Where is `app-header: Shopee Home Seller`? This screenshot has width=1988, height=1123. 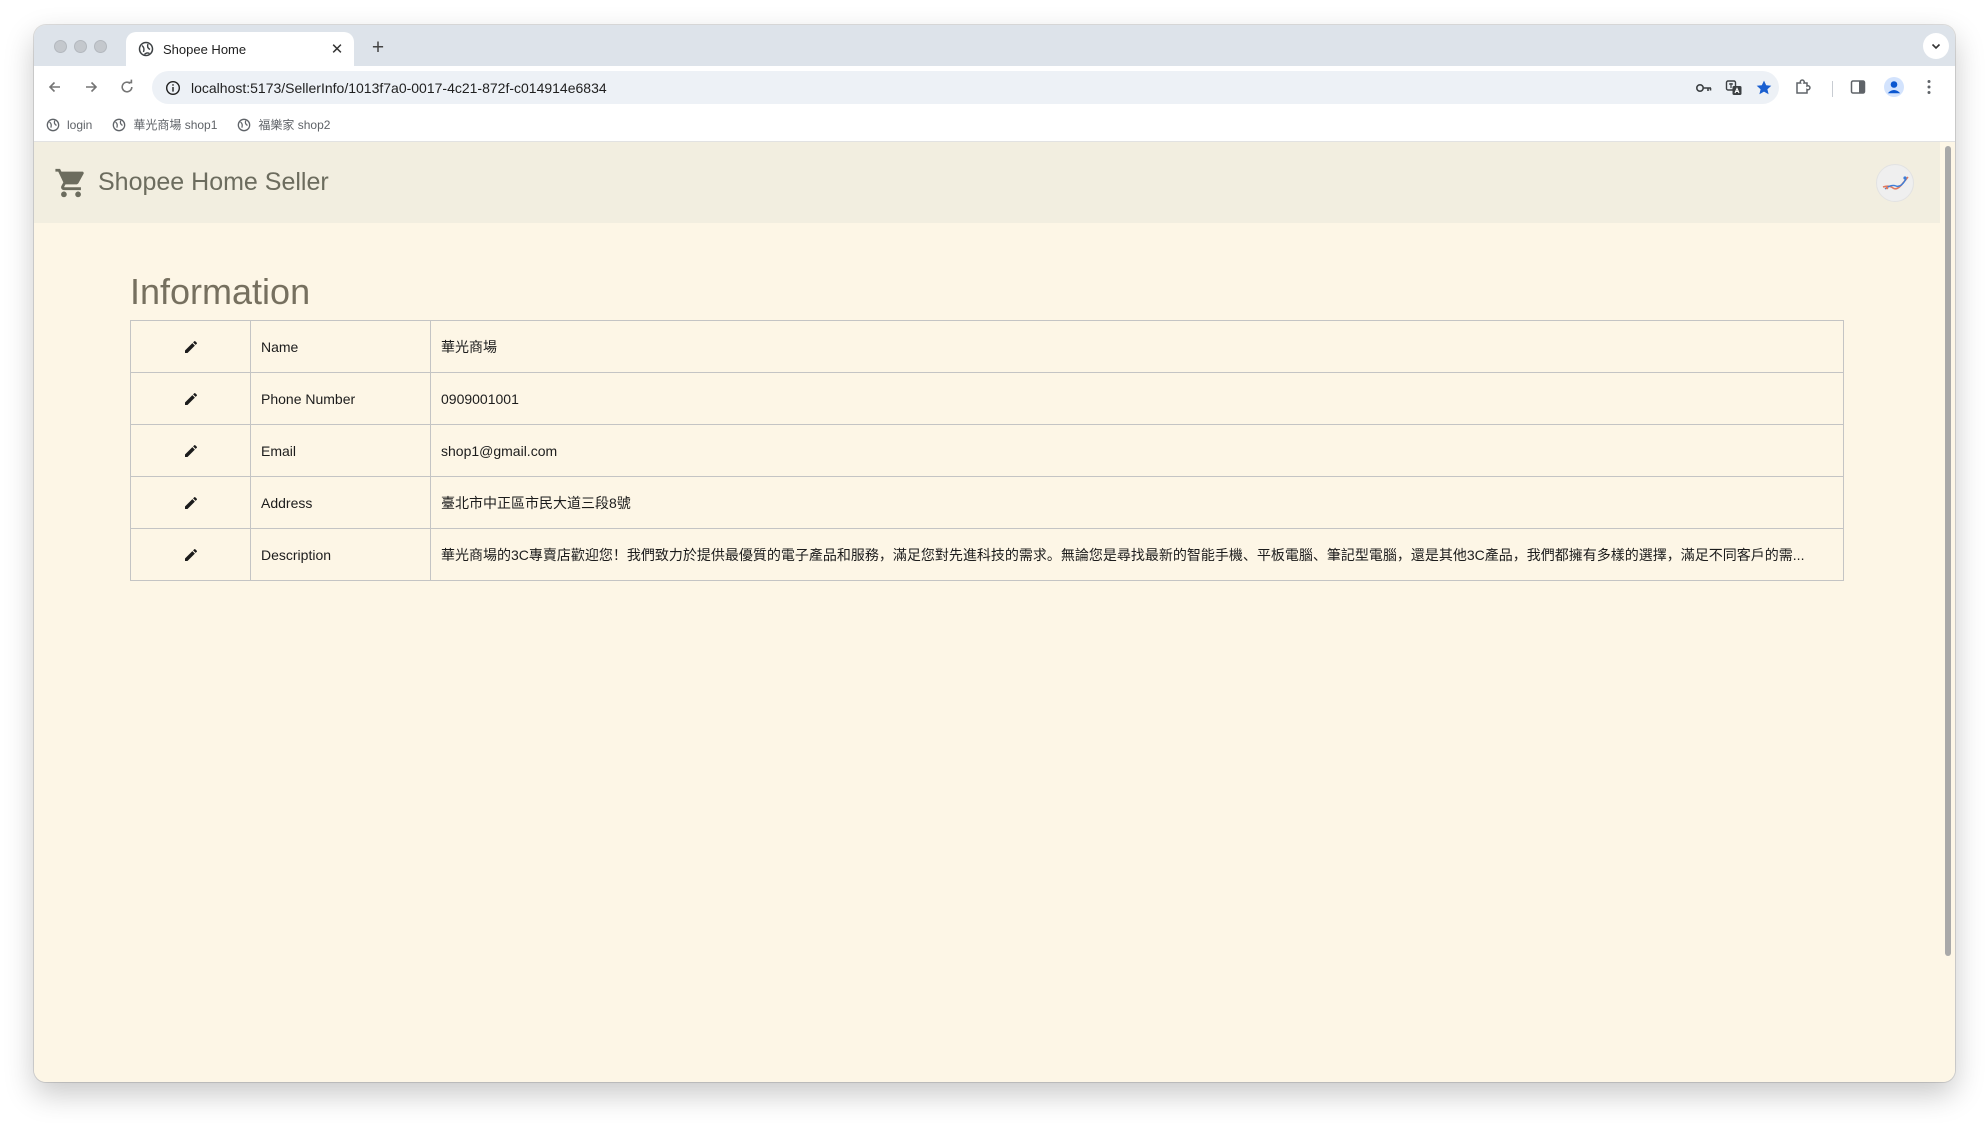
app-header: Shopee Home Seller is located at coordinates (987, 182).